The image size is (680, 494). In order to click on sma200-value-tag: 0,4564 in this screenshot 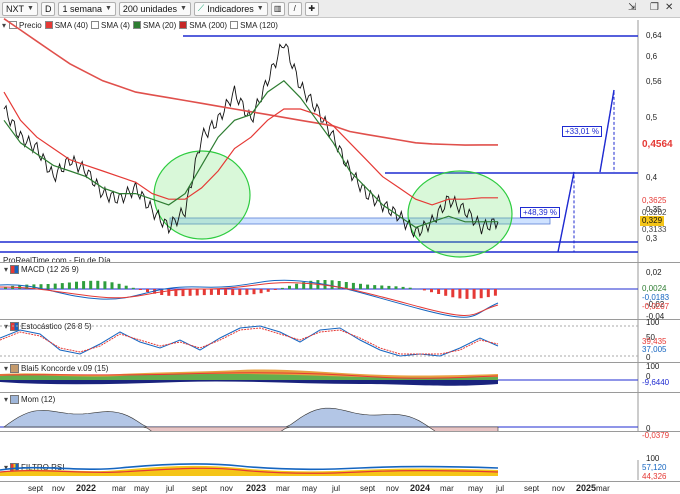, I will do `click(657, 144)`.